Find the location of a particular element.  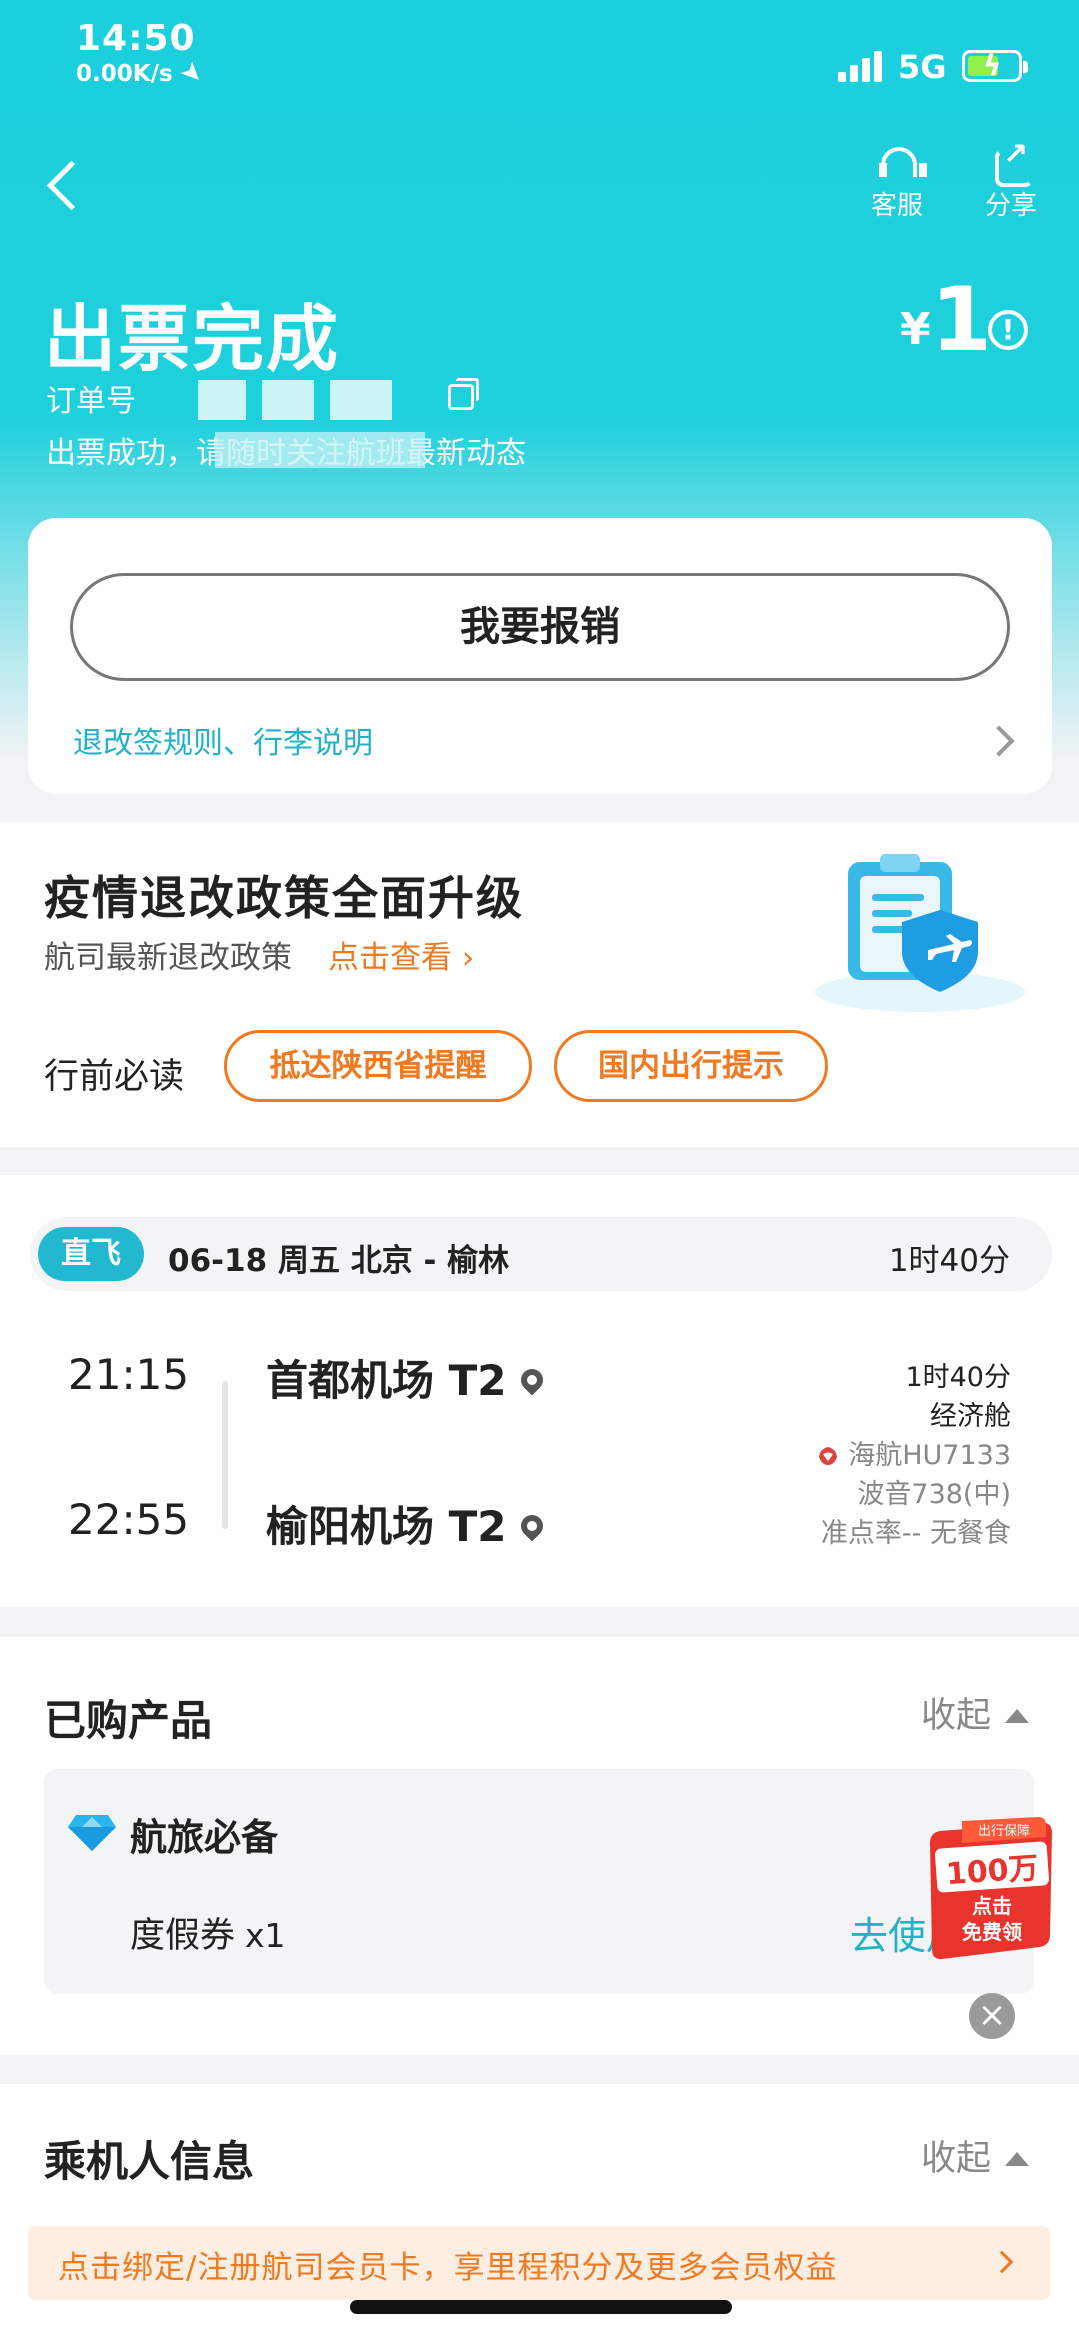

product-quantity: x1 is located at coordinates (265, 1935).